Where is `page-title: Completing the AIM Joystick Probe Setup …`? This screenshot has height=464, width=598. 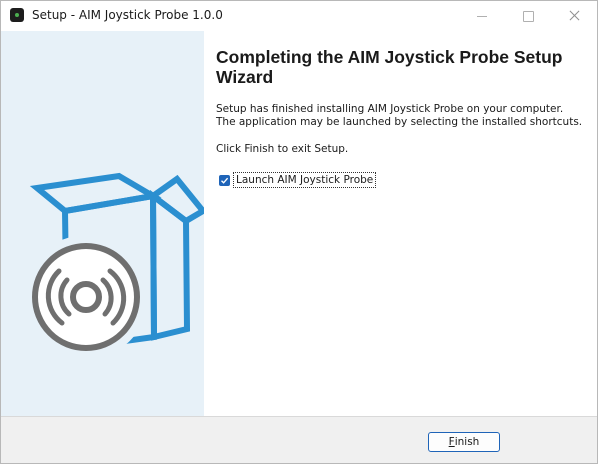 page-title: Completing the AIM Joystick Probe Setup … is located at coordinates (389, 67).